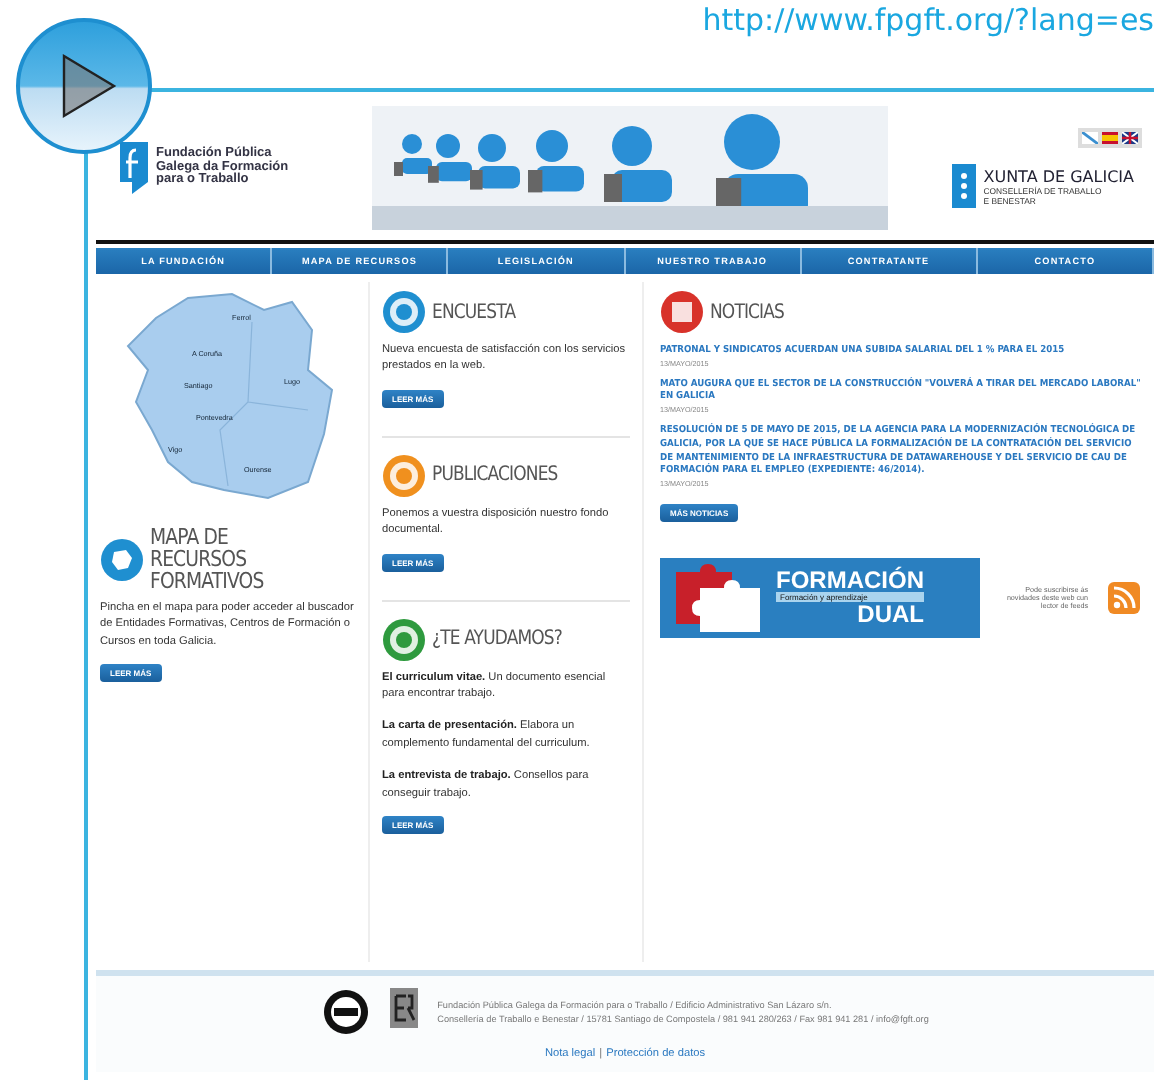 This screenshot has height=1080, width=1154. What do you see at coordinates (890, 614) in the screenshot?
I see `banner-subtitle: DUAL` at bounding box center [890, 614].